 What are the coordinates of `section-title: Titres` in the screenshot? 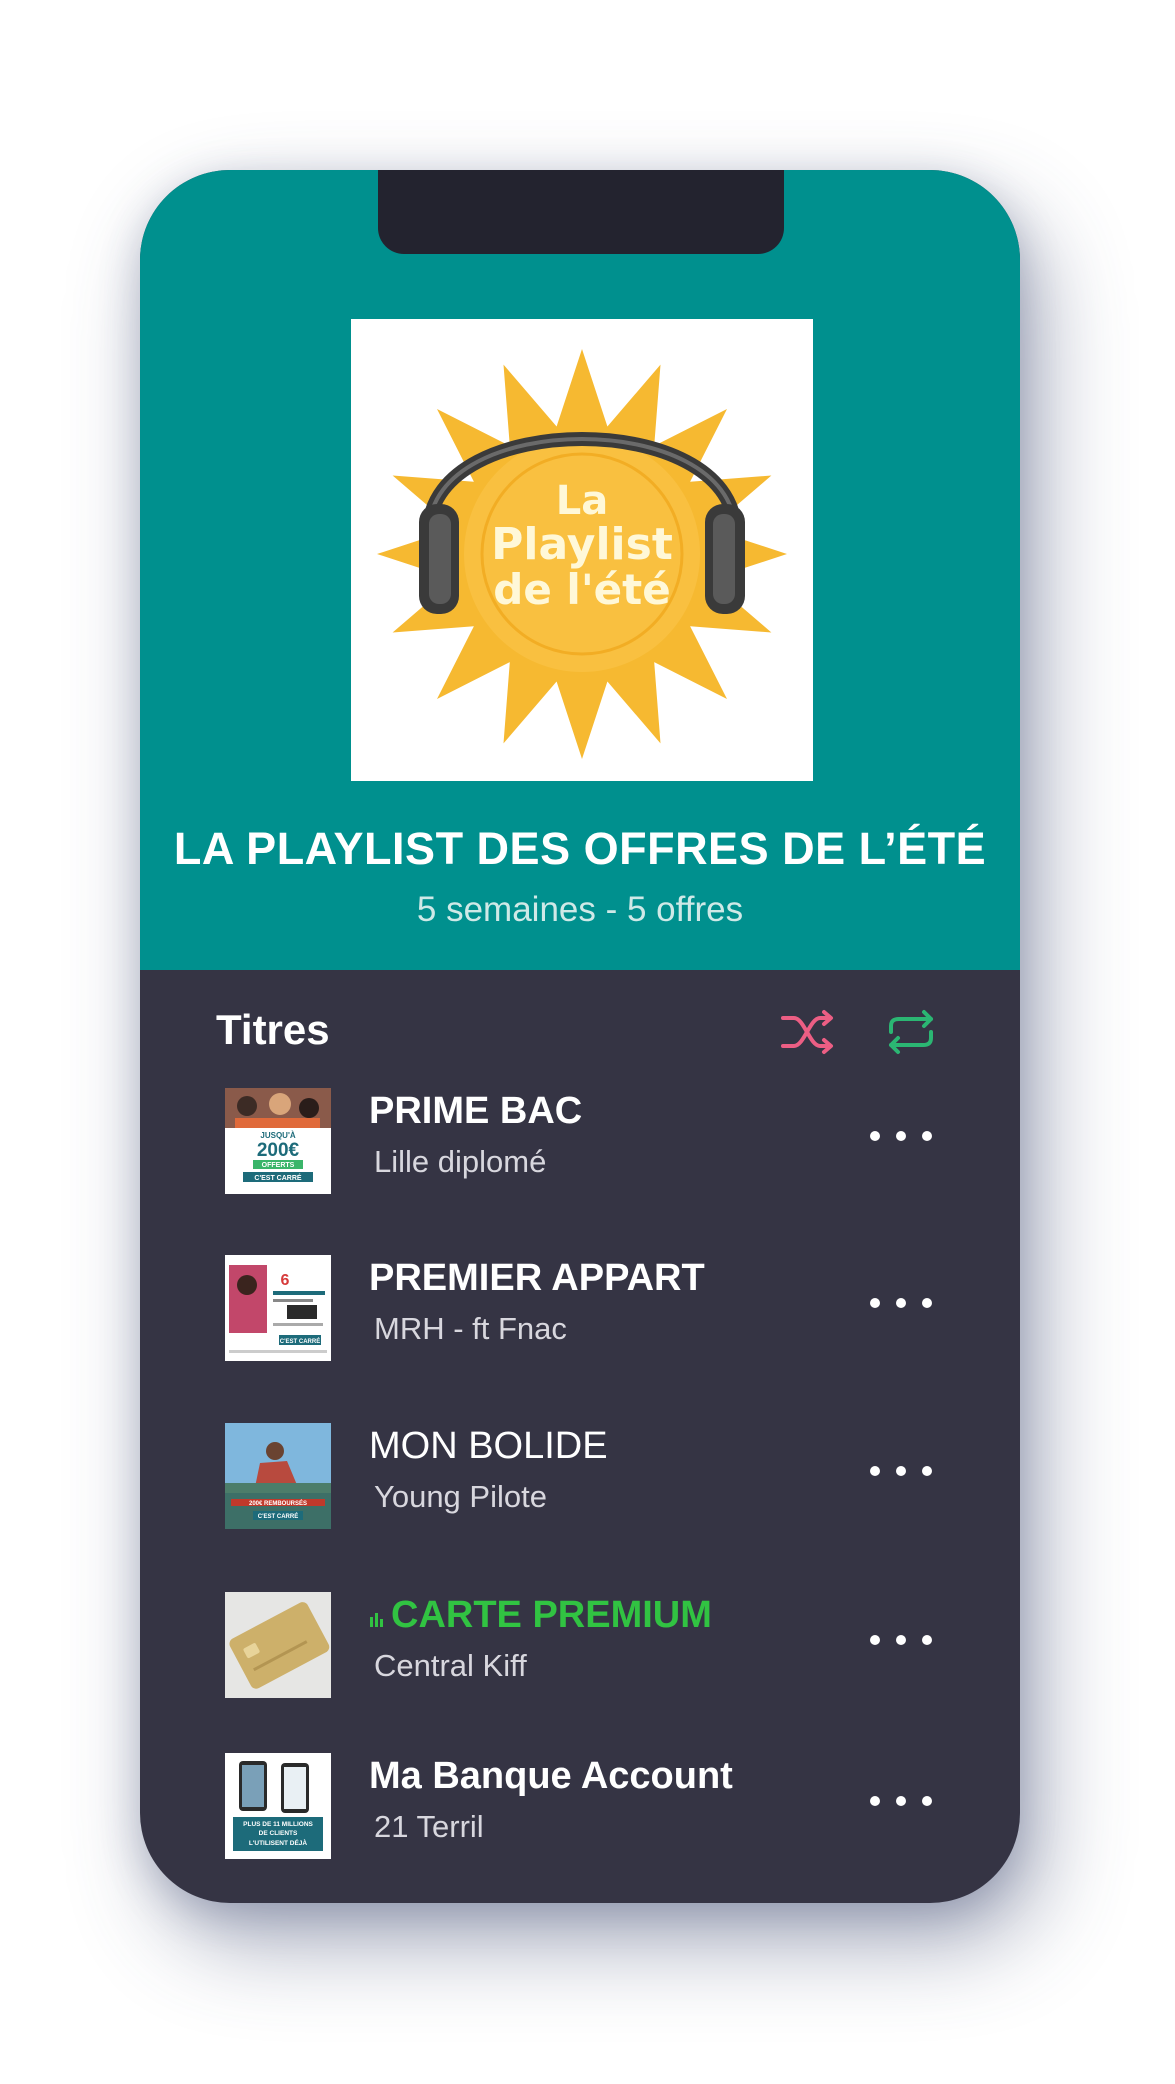 It's located at (273, 1029).